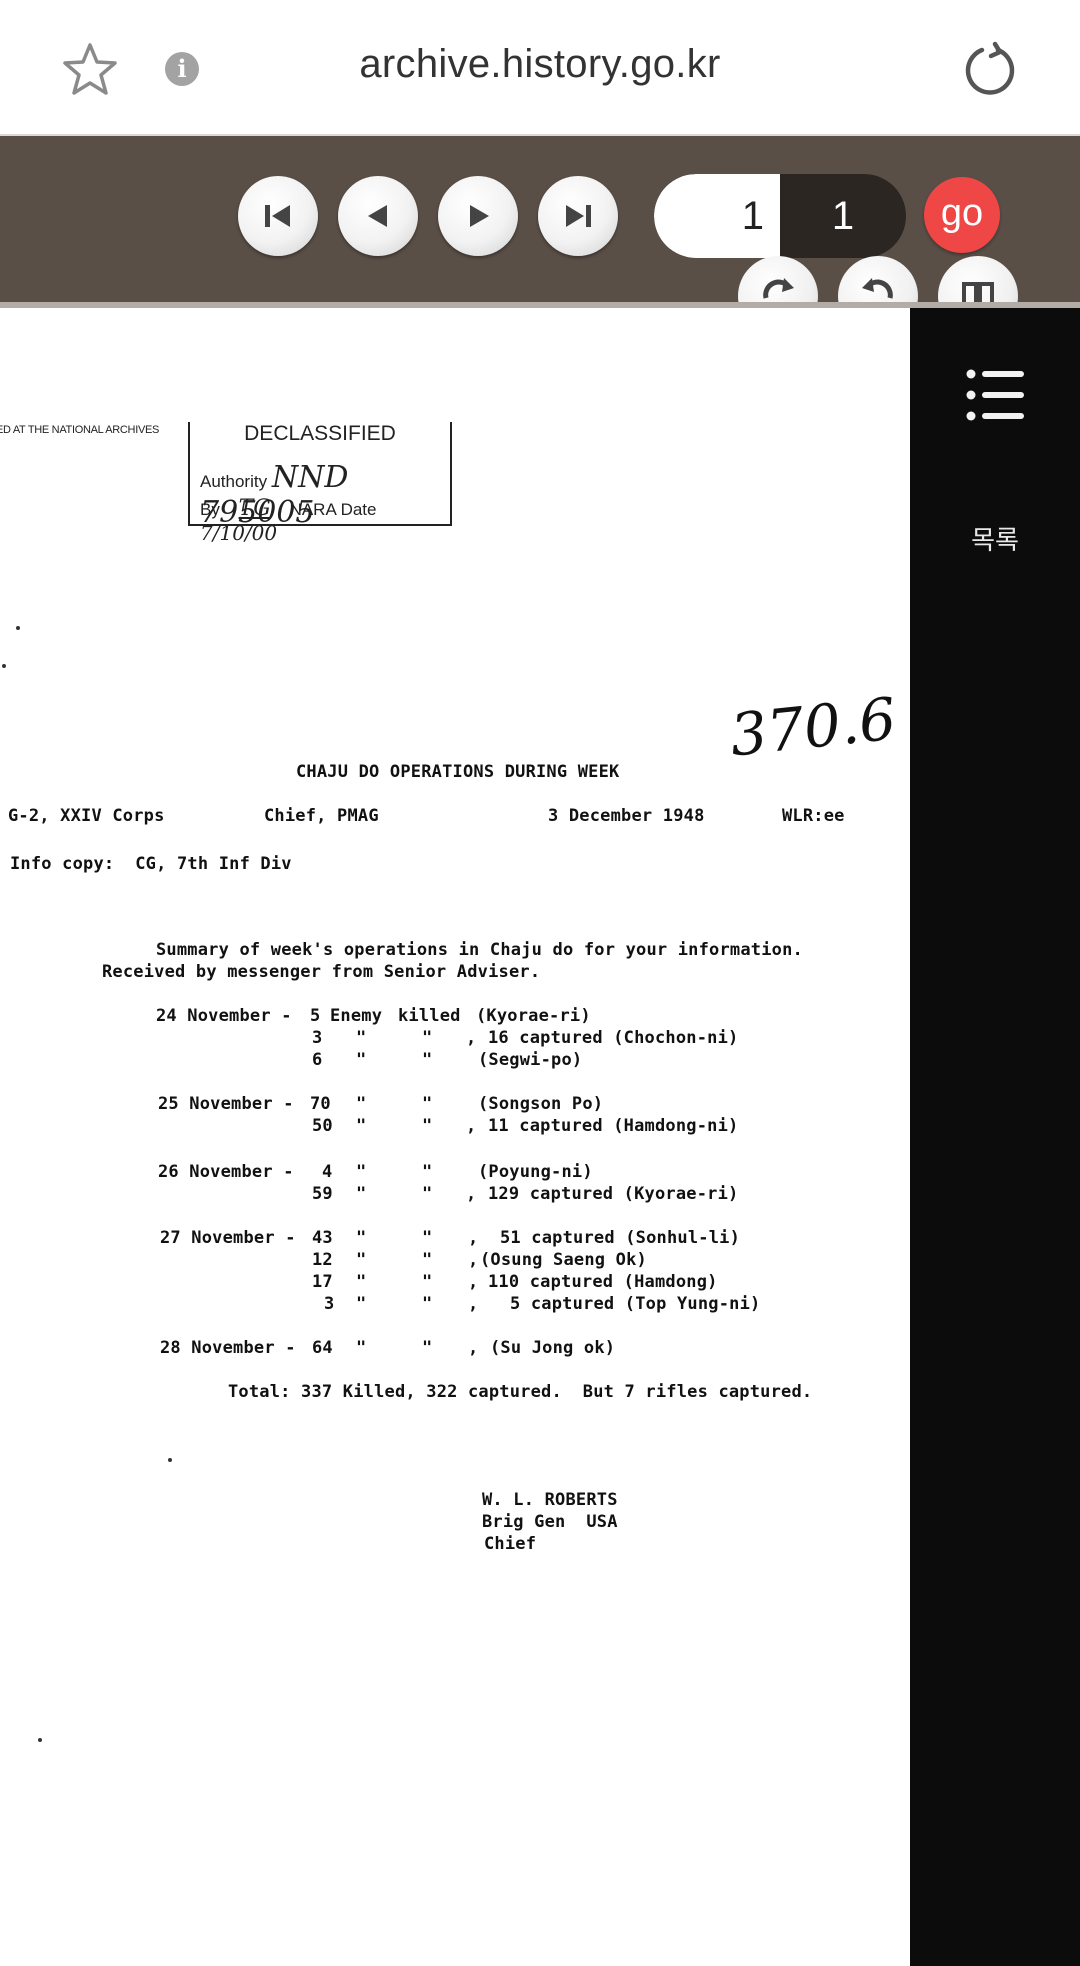 This screenshot has width=1080, height=1966. I want to click on last-page-button, so click(578, 216).